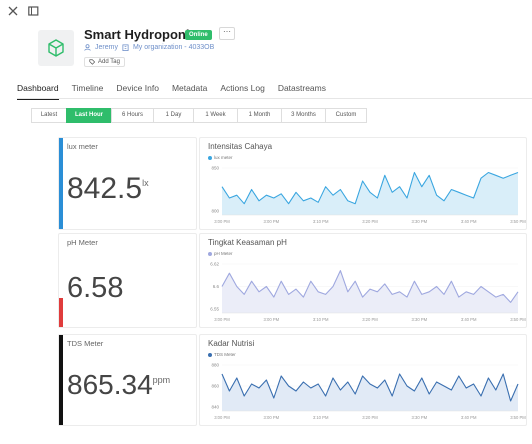 The image size is (532, 444). Describe the element at coordinates (92, 62) in the screenshot. I see `tag-icon` at that location.